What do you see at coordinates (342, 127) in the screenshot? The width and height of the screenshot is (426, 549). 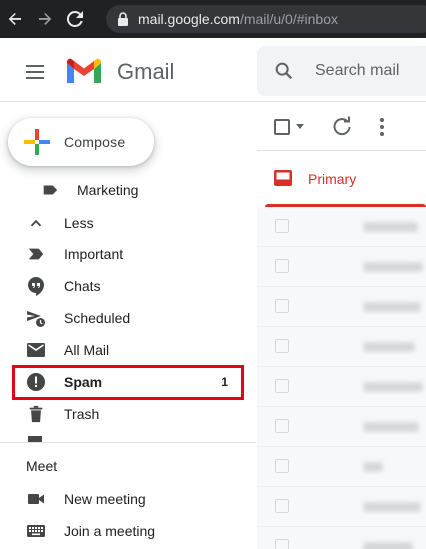 I see `refresh-icon` at bounding box center [342, 127].